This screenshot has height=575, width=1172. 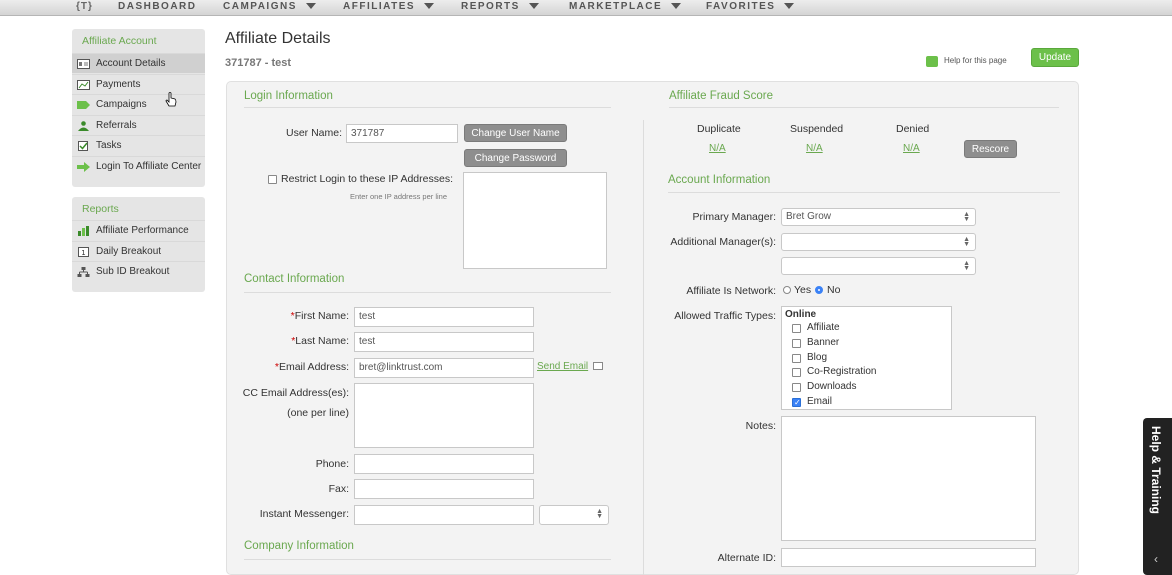 What do you see at coordinates (1156, 559) in the screenshot?
I see `chevron-left-icon: ‹` at bounding box center [1156, 559].